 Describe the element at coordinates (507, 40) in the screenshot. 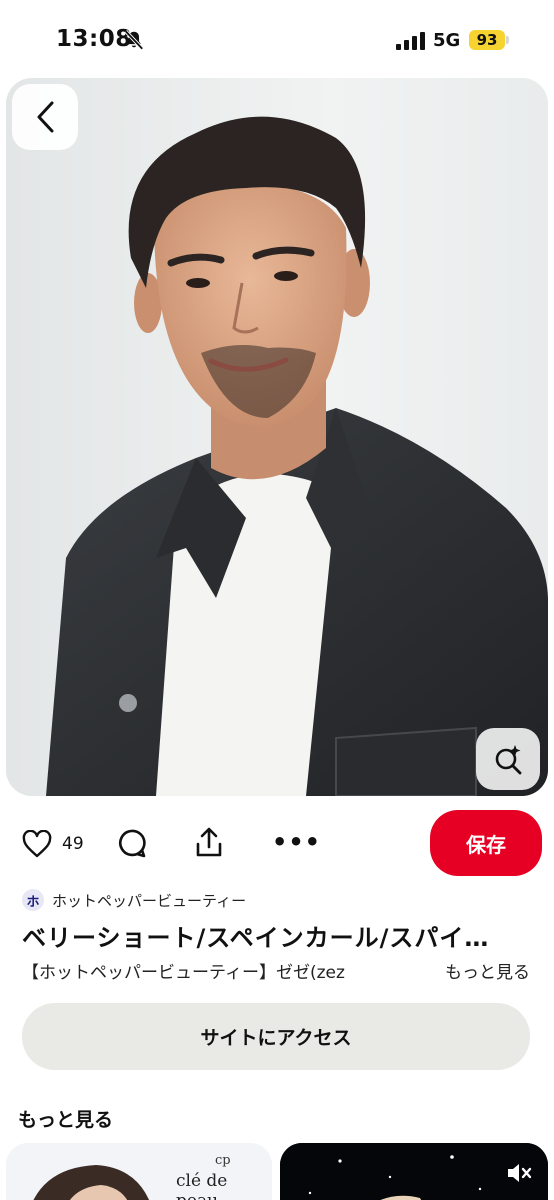

I see `battery-tip` at that location.